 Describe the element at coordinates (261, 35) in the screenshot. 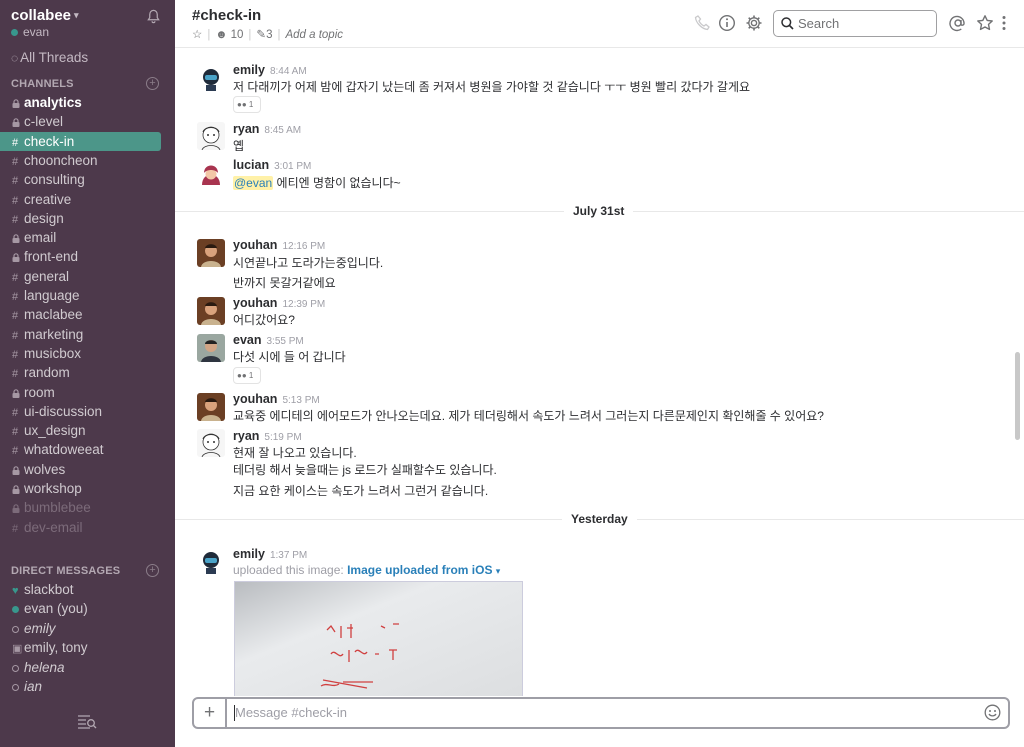

I see `pin-icon: ✎` at that location.